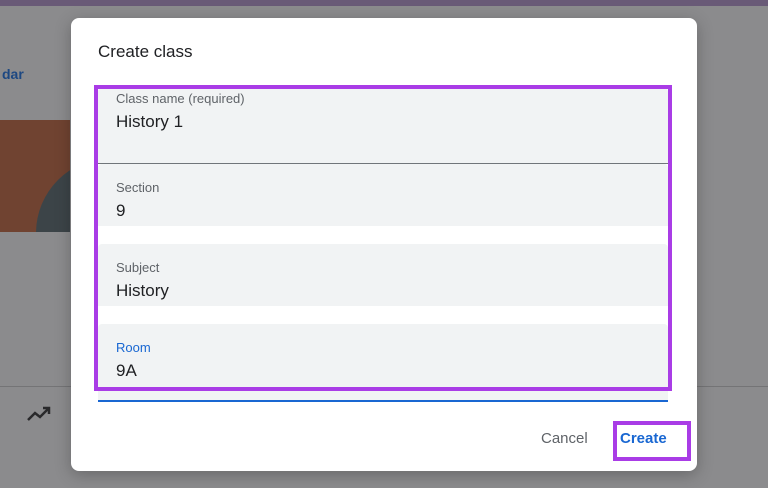 This screenshot has width=768, height=488. Describe the element at coordinates (643, 438) in the screenshot. I see `create-button: Create` at that location.